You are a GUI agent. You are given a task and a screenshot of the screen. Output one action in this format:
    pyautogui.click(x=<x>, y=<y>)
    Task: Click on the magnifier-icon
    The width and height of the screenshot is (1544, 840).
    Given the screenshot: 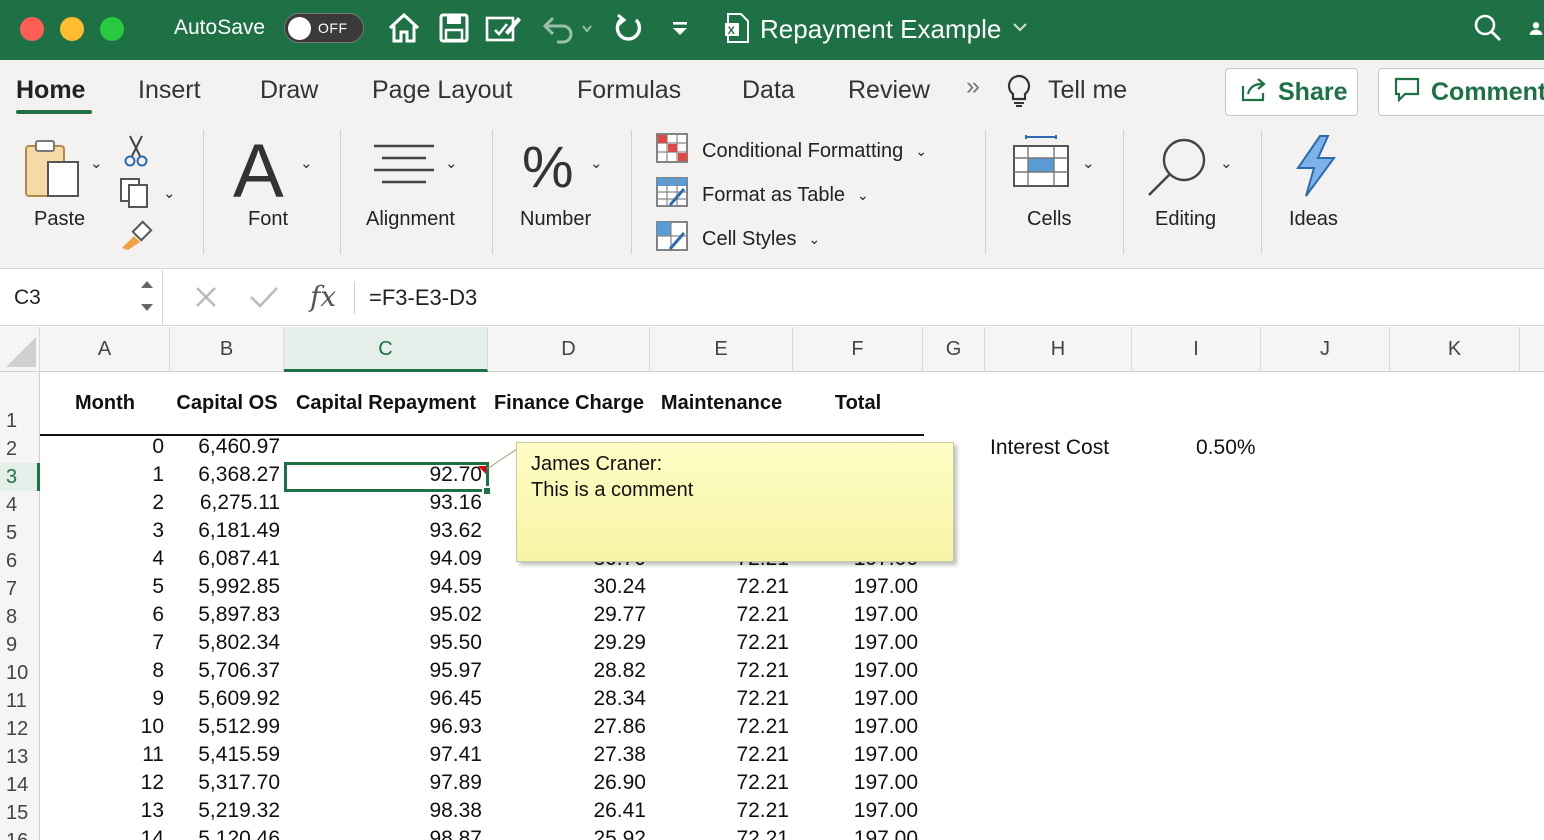 What is the action you would take?
    pyautogui.click(x=1178, y=169)
    